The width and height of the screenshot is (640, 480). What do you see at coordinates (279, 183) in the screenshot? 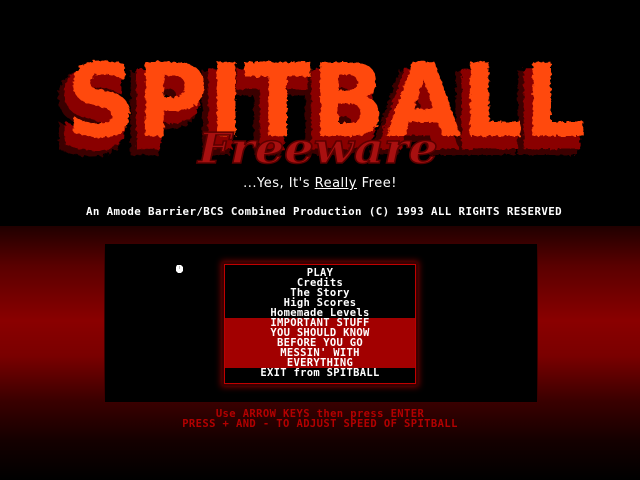
I see `tagline-prefix: ...Yes, It's` at bounding box center [279, 183].